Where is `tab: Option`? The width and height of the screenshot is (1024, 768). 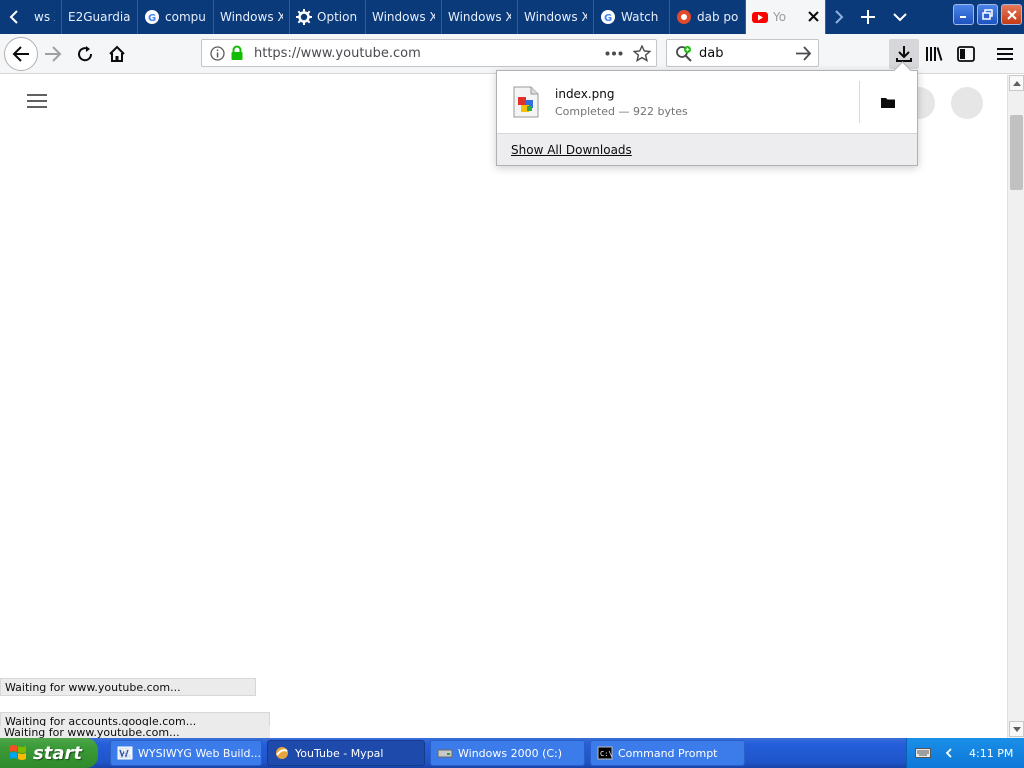
tab: Option is located at coordinates (328, 17).